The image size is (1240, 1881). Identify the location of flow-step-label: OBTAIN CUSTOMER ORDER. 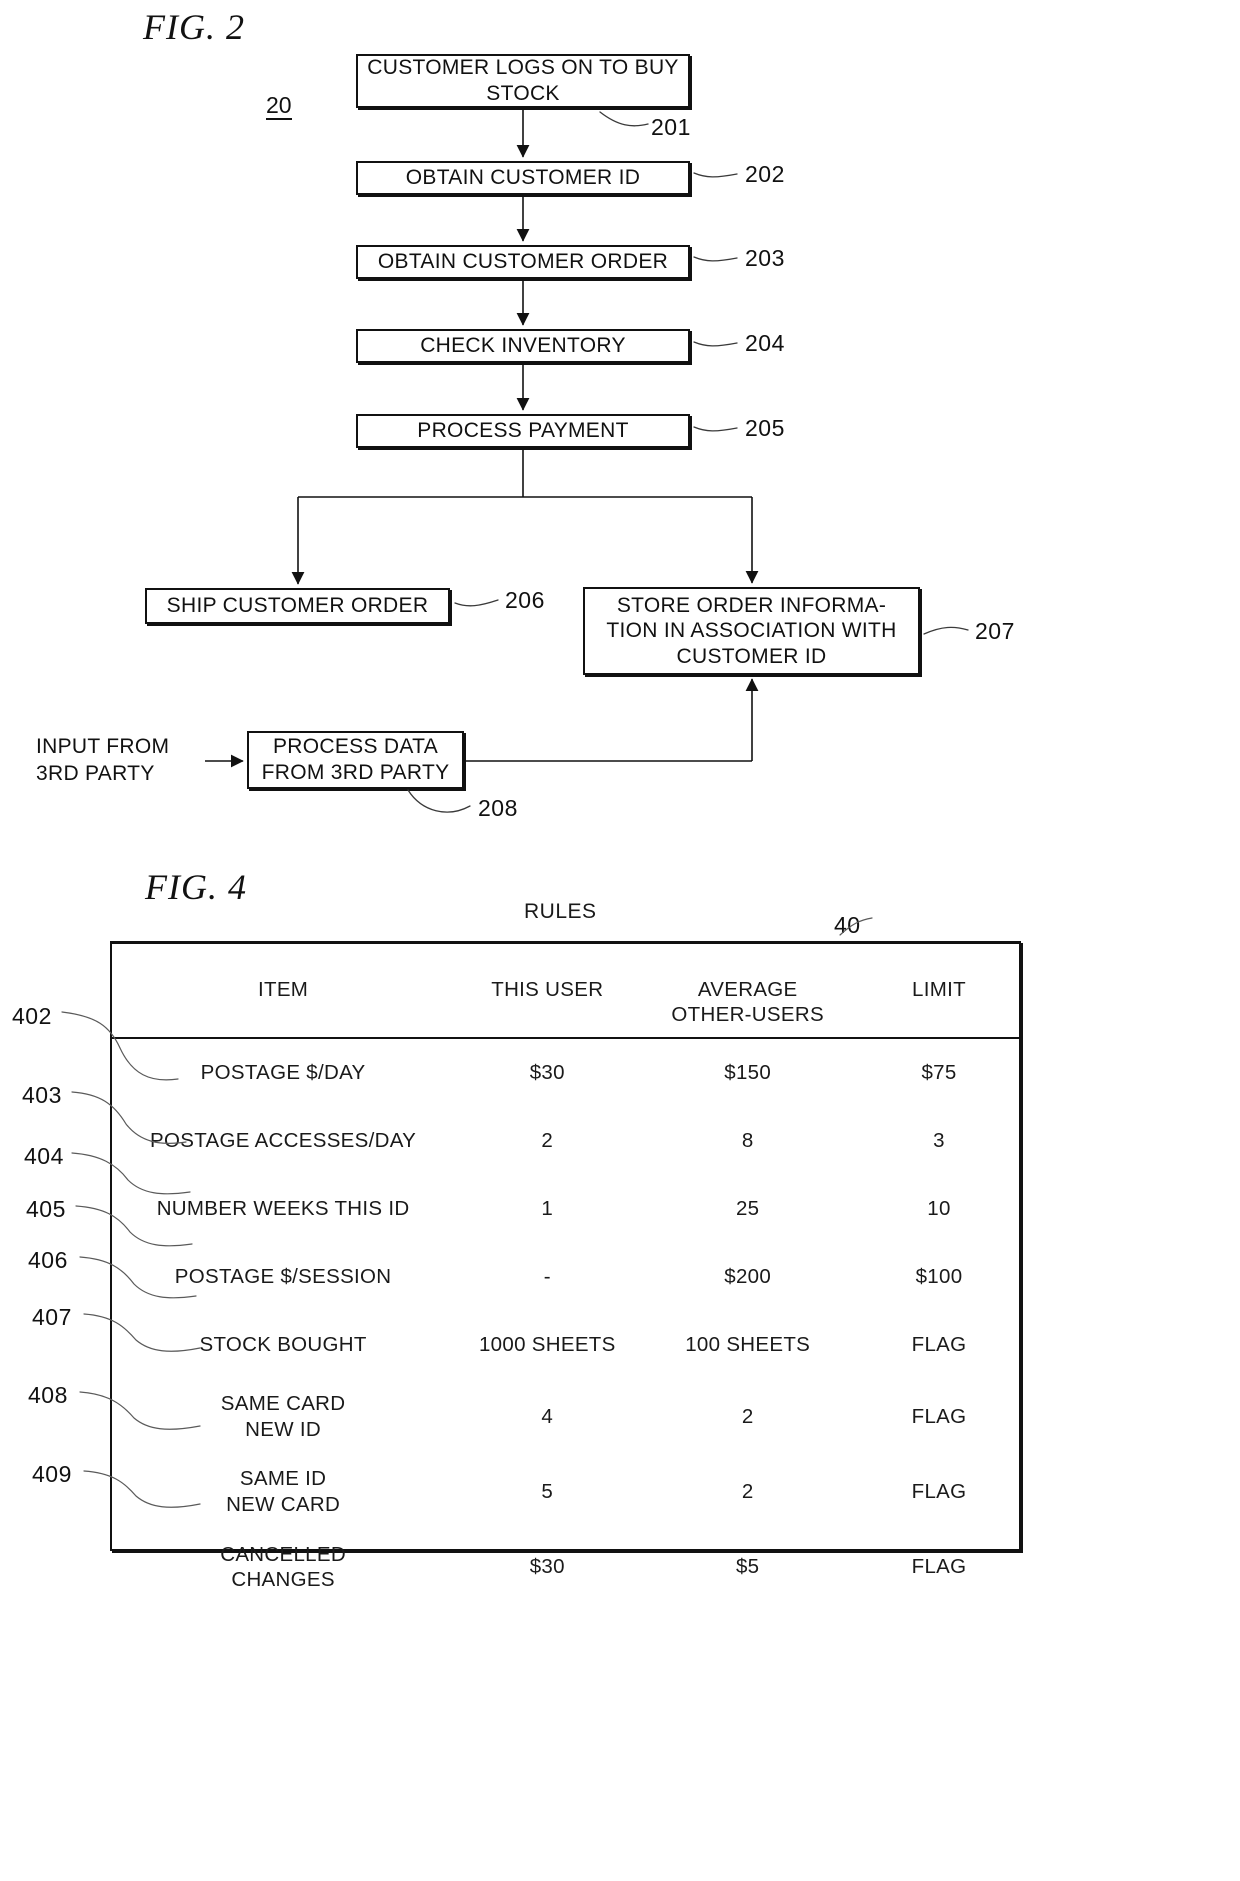
(523, 262).